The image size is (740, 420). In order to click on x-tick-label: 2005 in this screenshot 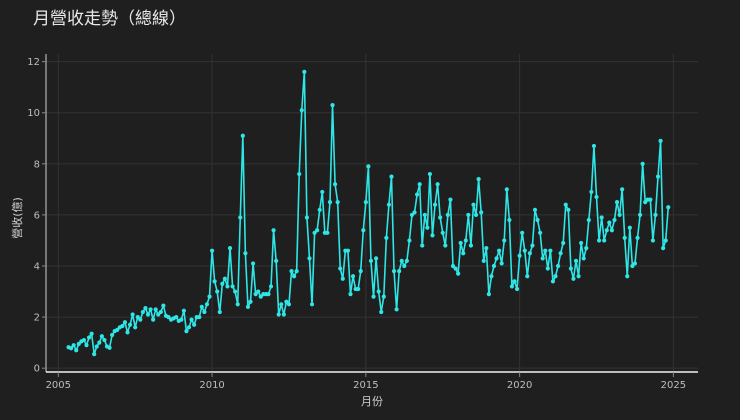, I will do `click(58, 385)`.